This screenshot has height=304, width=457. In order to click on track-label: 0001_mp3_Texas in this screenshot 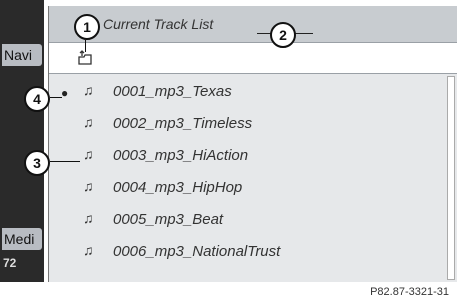, I will do `click(172, 91)`.